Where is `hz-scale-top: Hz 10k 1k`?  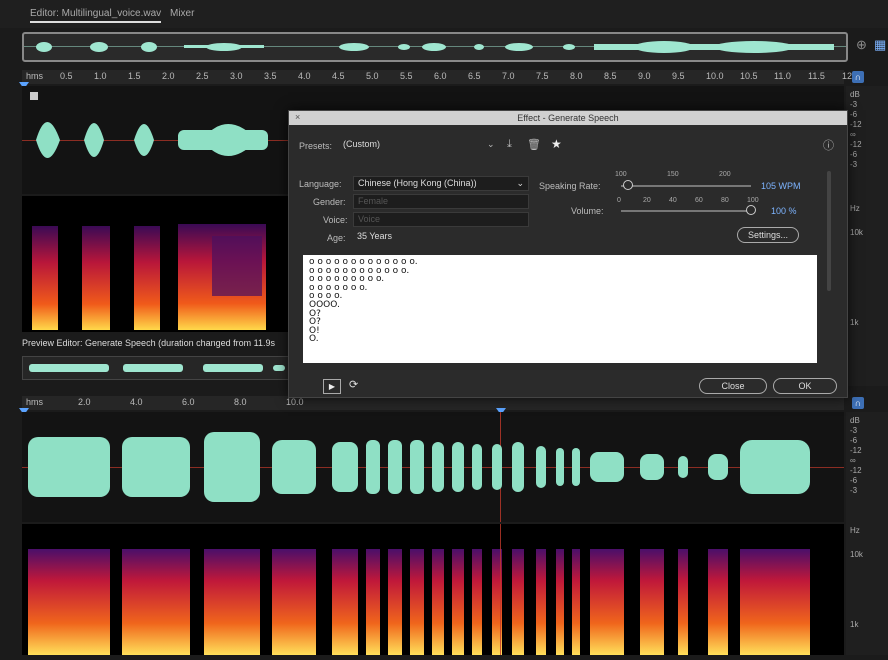 hz-scale-top: Hz 10k 1k is located at coordinates (856, 266).